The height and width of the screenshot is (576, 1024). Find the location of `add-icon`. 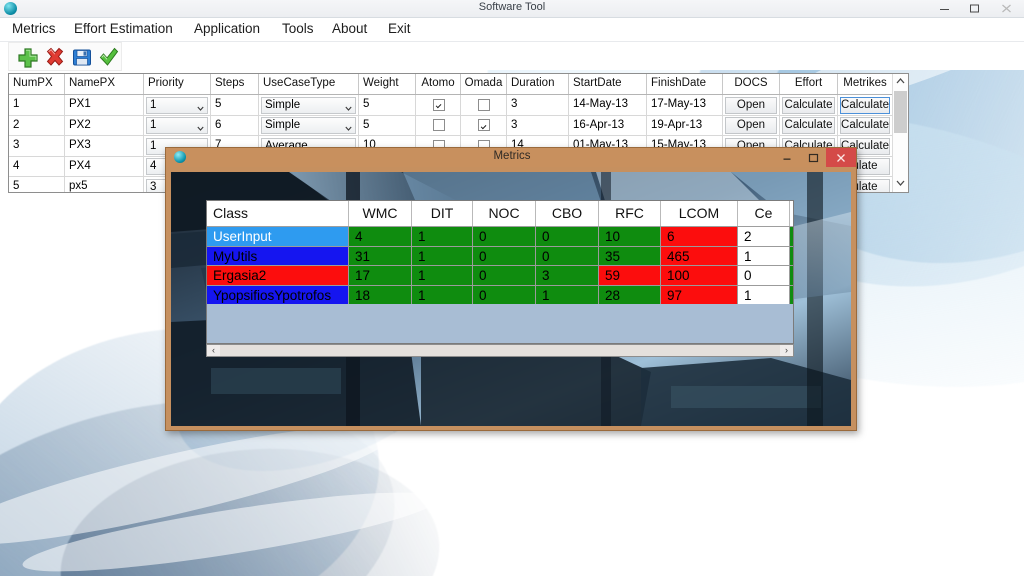

add-icon is located at coordinates (28, 57).